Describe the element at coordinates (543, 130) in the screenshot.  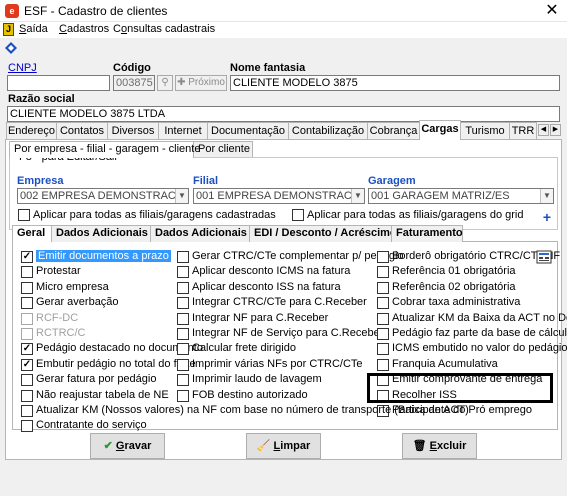
I see `tab-scroll-left-icon: ◀` at that location.